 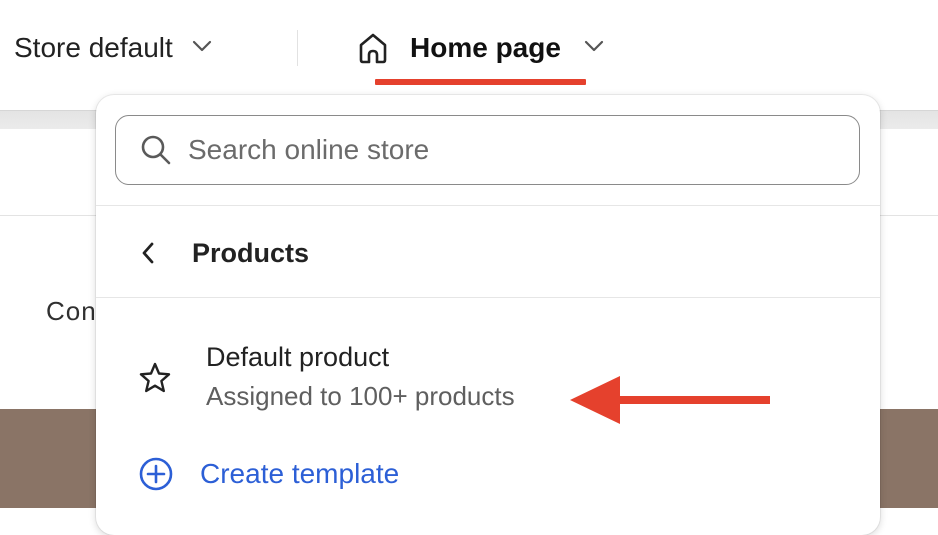 What do you see at coordinates (148, 253) in the screenshot?
I see `chevron-left-icon` at bounding box center [148, 253].